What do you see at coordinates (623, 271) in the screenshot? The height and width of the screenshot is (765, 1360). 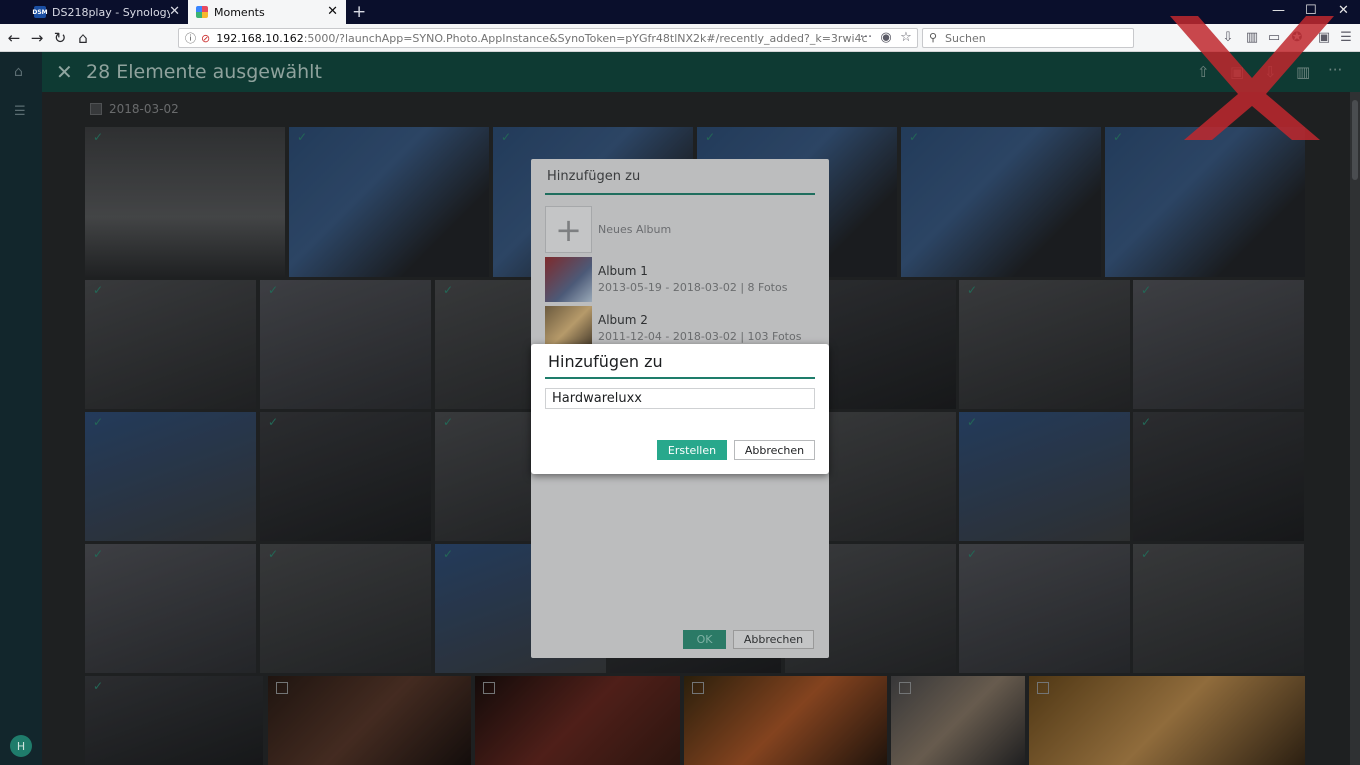 I see `album-1-name: Album 1` at bounding box center [623, 271].